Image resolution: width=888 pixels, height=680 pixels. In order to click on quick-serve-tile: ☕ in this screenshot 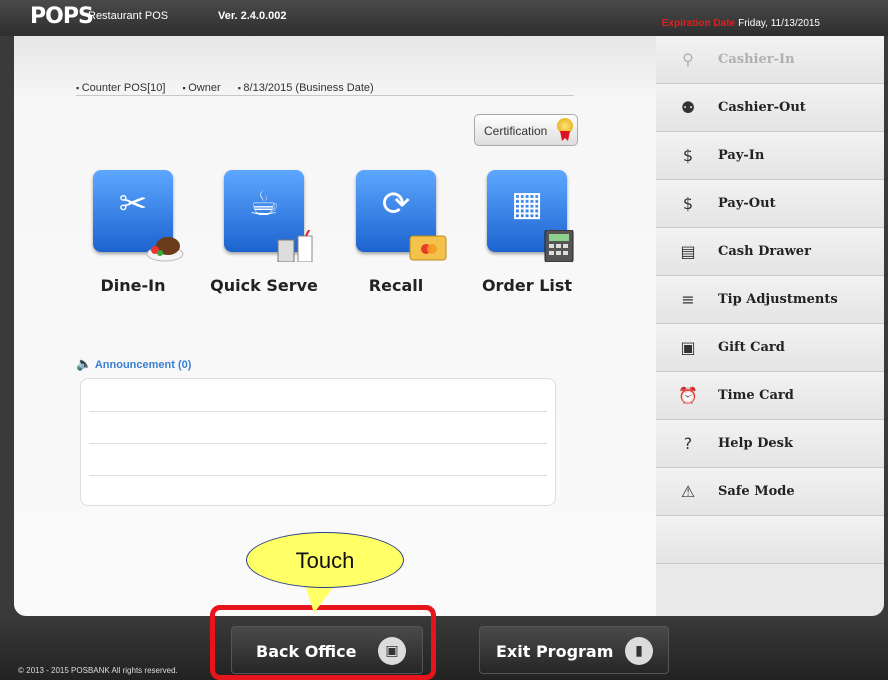, I will do `click(268, 216)`.